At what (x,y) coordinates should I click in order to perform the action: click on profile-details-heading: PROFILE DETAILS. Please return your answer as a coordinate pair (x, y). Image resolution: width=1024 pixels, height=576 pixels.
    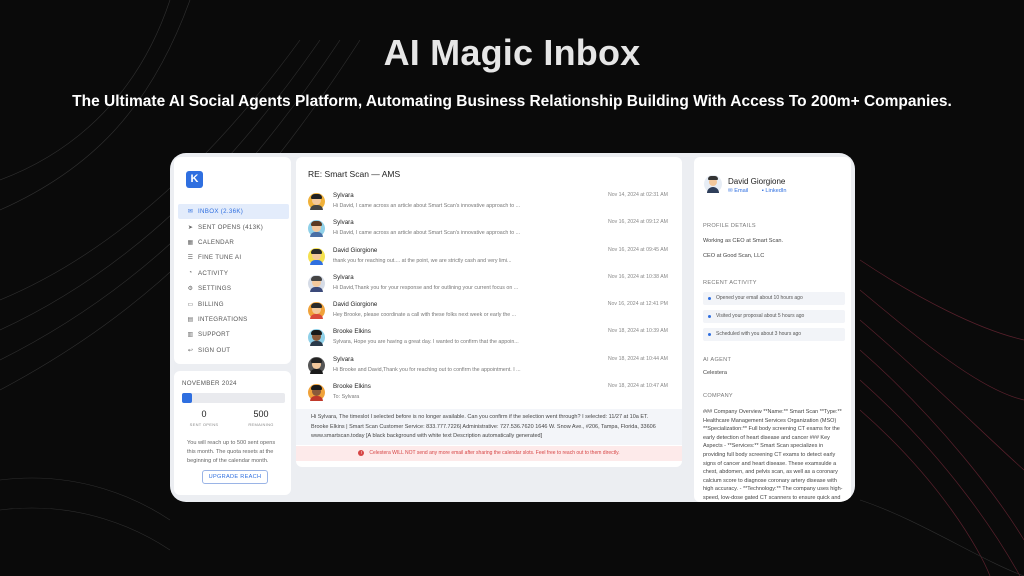
    Looking at the image, I should click on (729, 226).